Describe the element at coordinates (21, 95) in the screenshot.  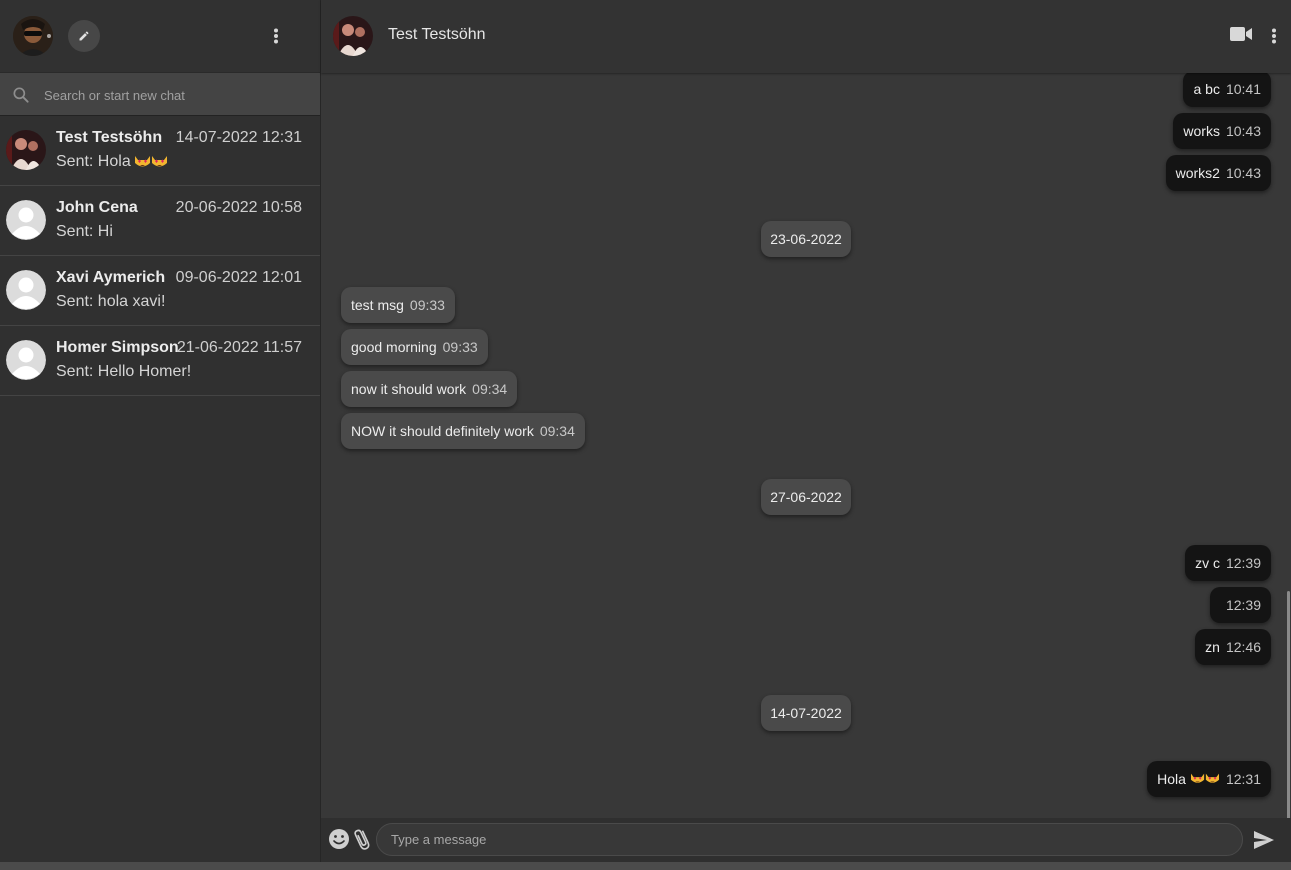
I see `search-icon` at that location.